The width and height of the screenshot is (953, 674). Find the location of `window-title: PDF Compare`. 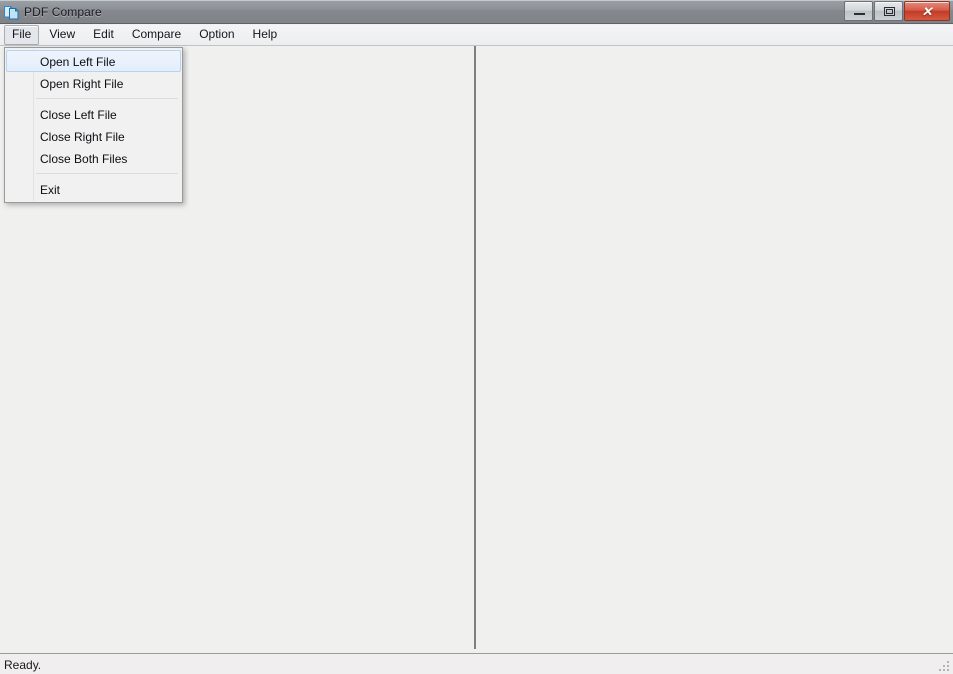

window-title: PDF Compare is located at coordinates (63, 11).